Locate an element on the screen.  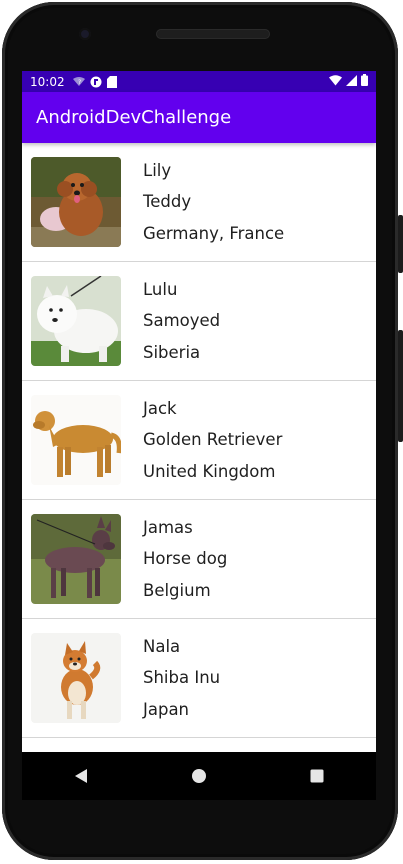
list-item: Lily Teddy Germany, France is located at coordinates (199, 202).